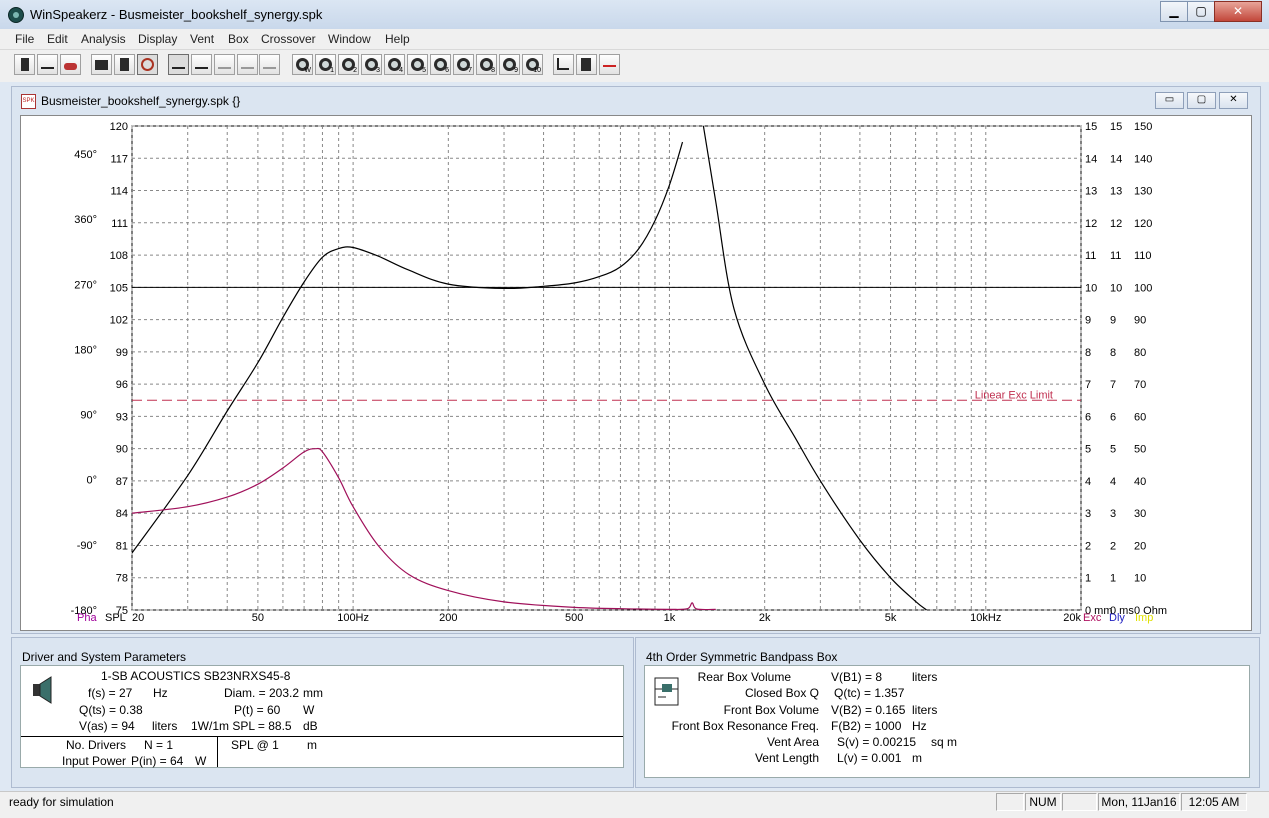 This screenshot has width=1269, height=818. What do you see at coordinates (302, 64) in the screenshot?
I see `driver-button-w: W` at bounding box center [302, 64].